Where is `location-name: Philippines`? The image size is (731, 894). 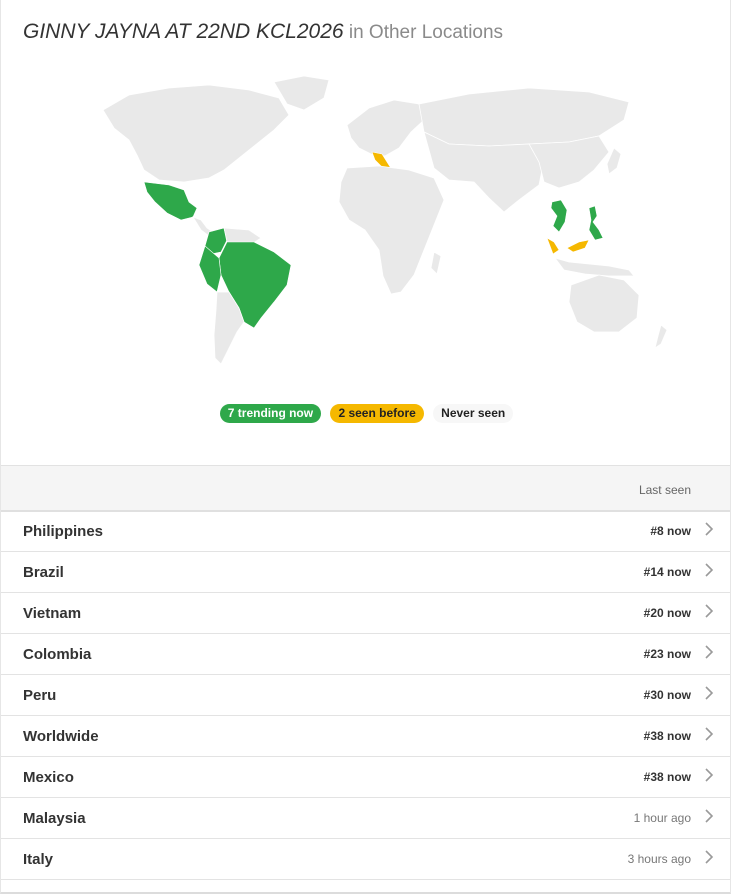 location-name: Philippines is located at coordinates (63, 531).